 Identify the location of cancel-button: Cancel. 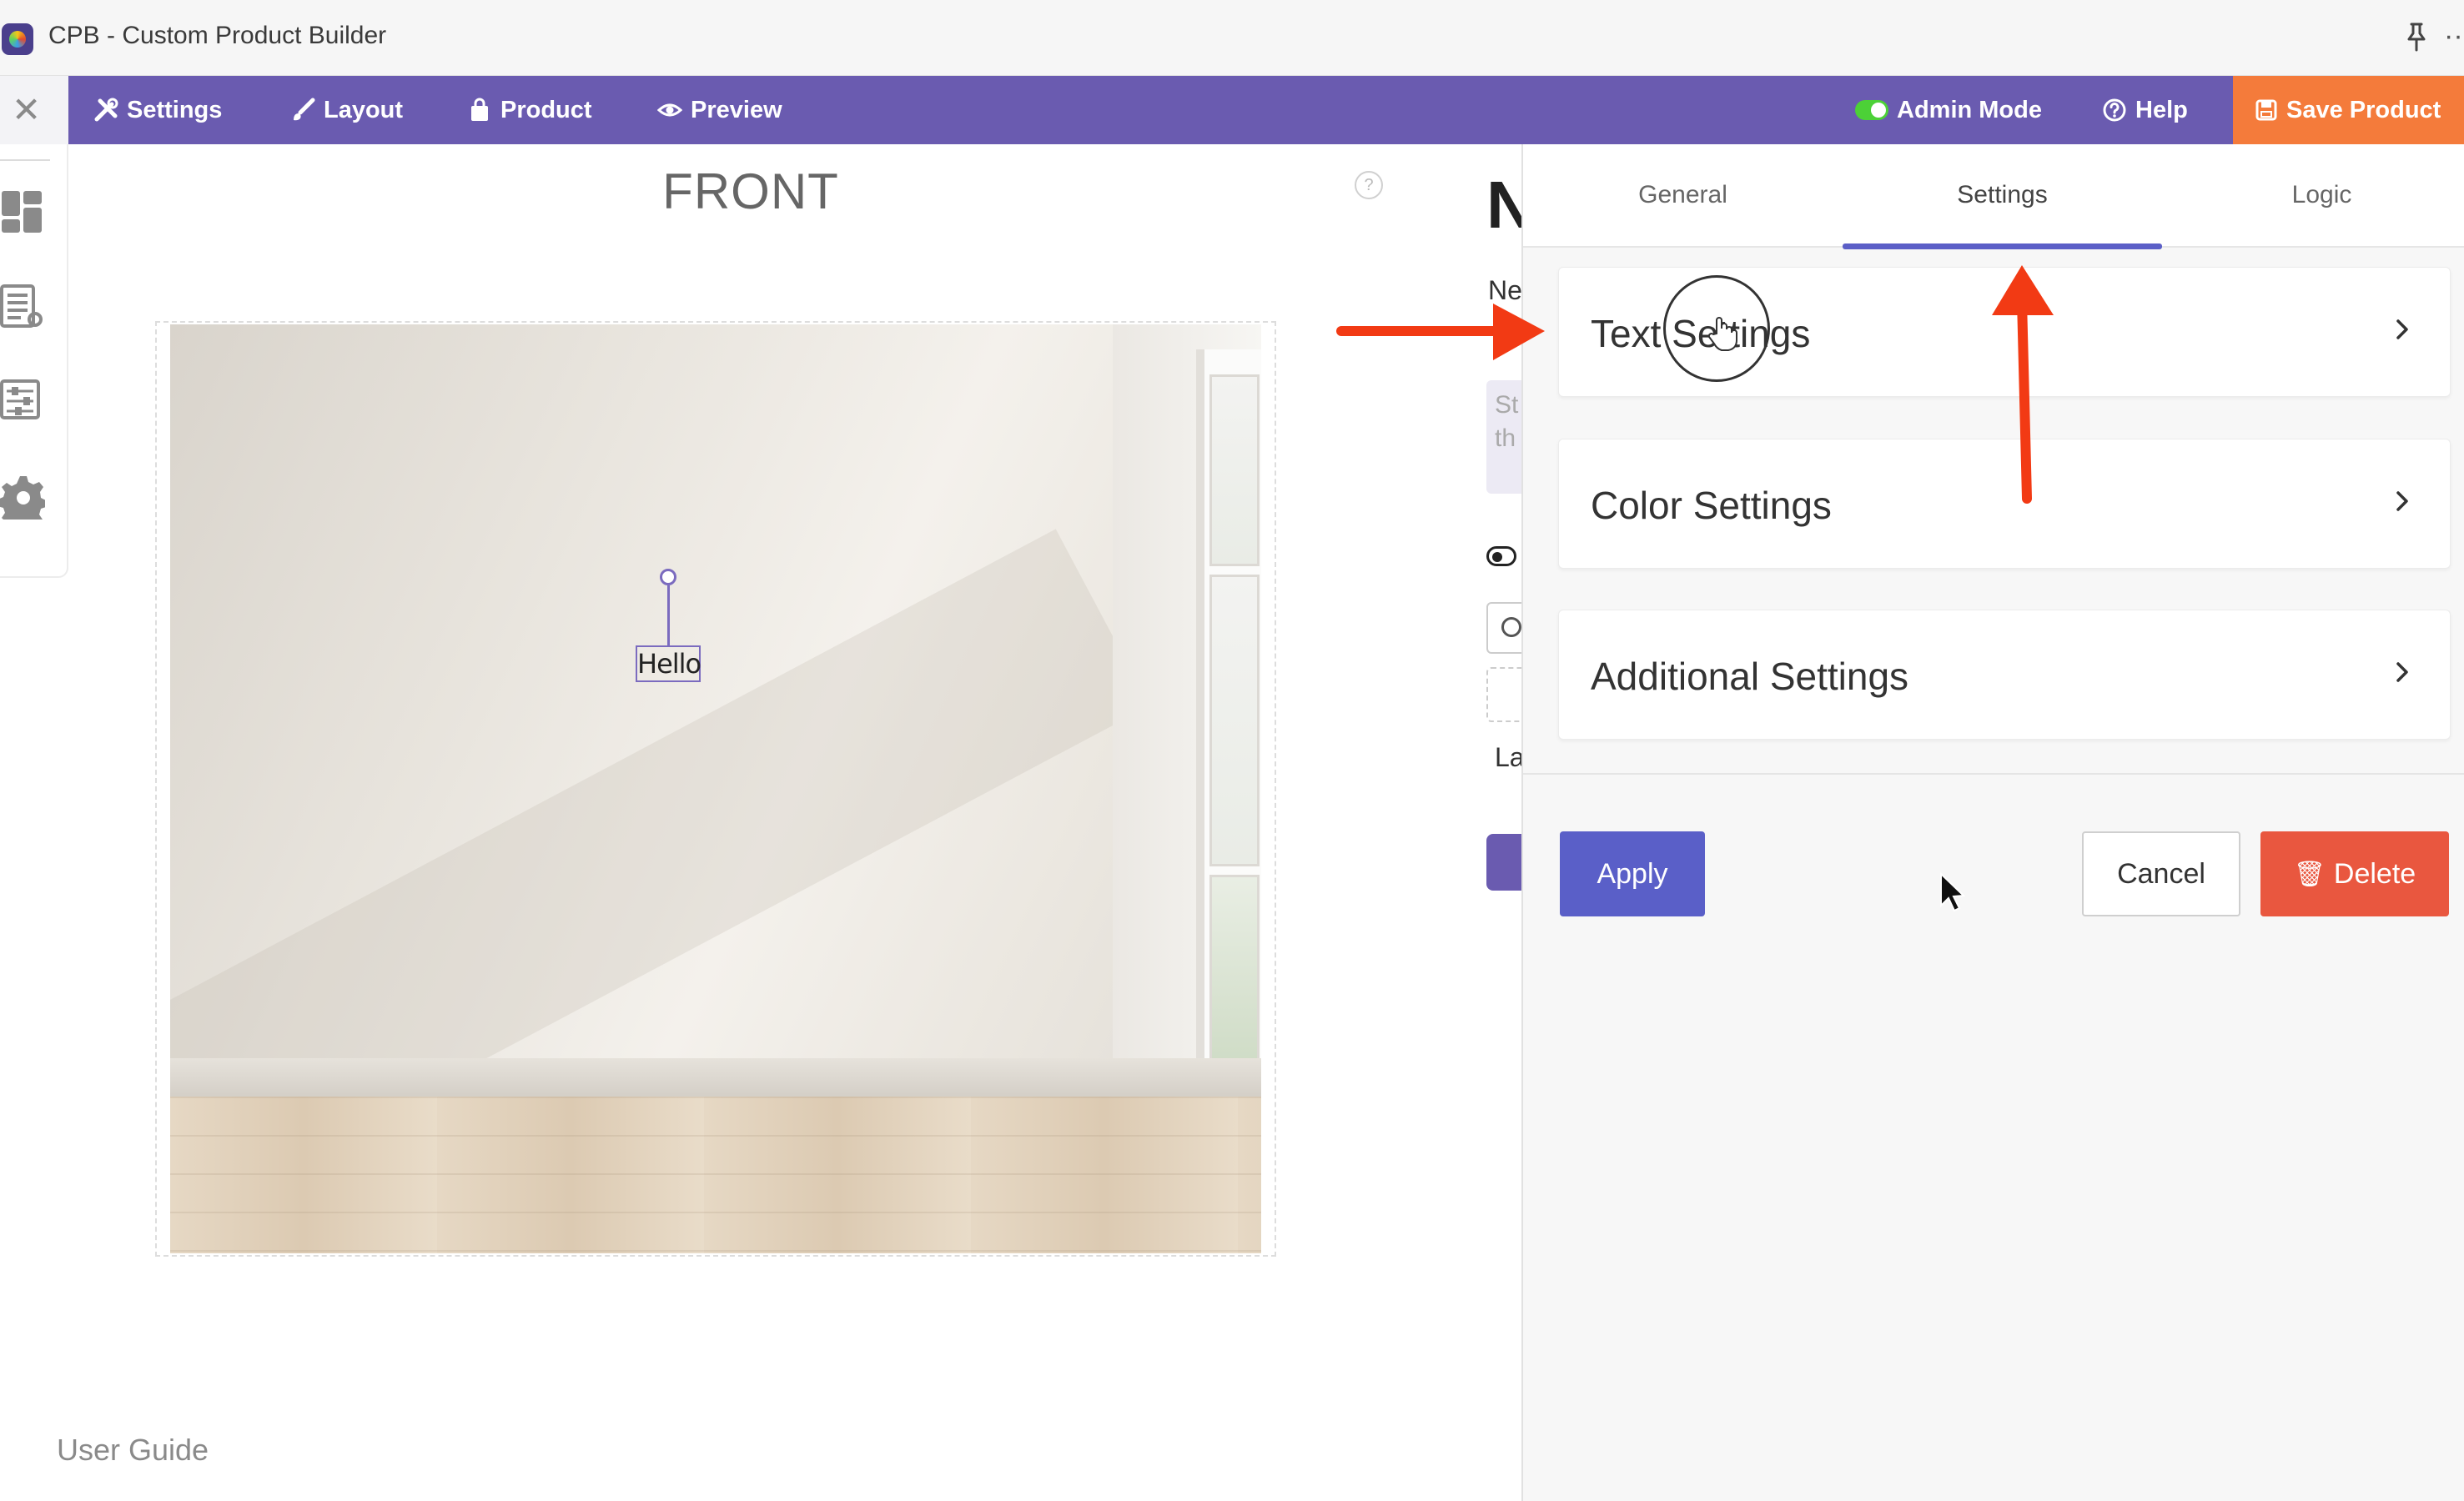
(2161, 873).